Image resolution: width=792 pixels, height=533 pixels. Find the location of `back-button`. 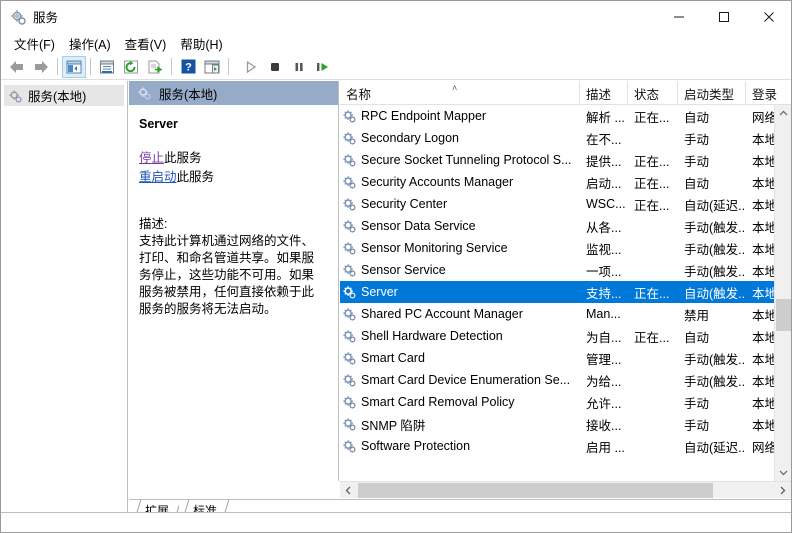

back-button is located at coordinates (17, 67).